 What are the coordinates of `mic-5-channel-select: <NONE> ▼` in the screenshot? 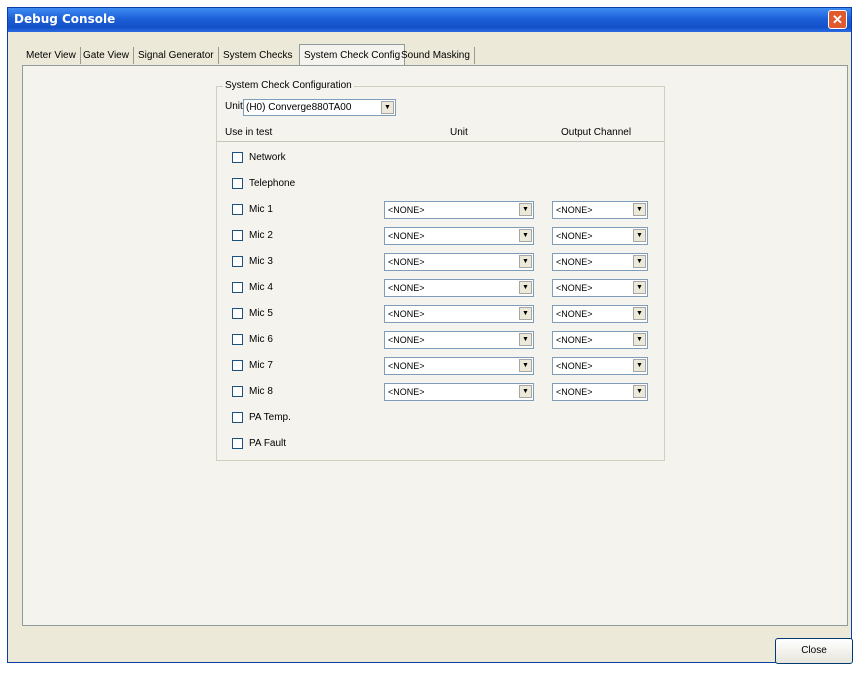 It's located at (600, 314).